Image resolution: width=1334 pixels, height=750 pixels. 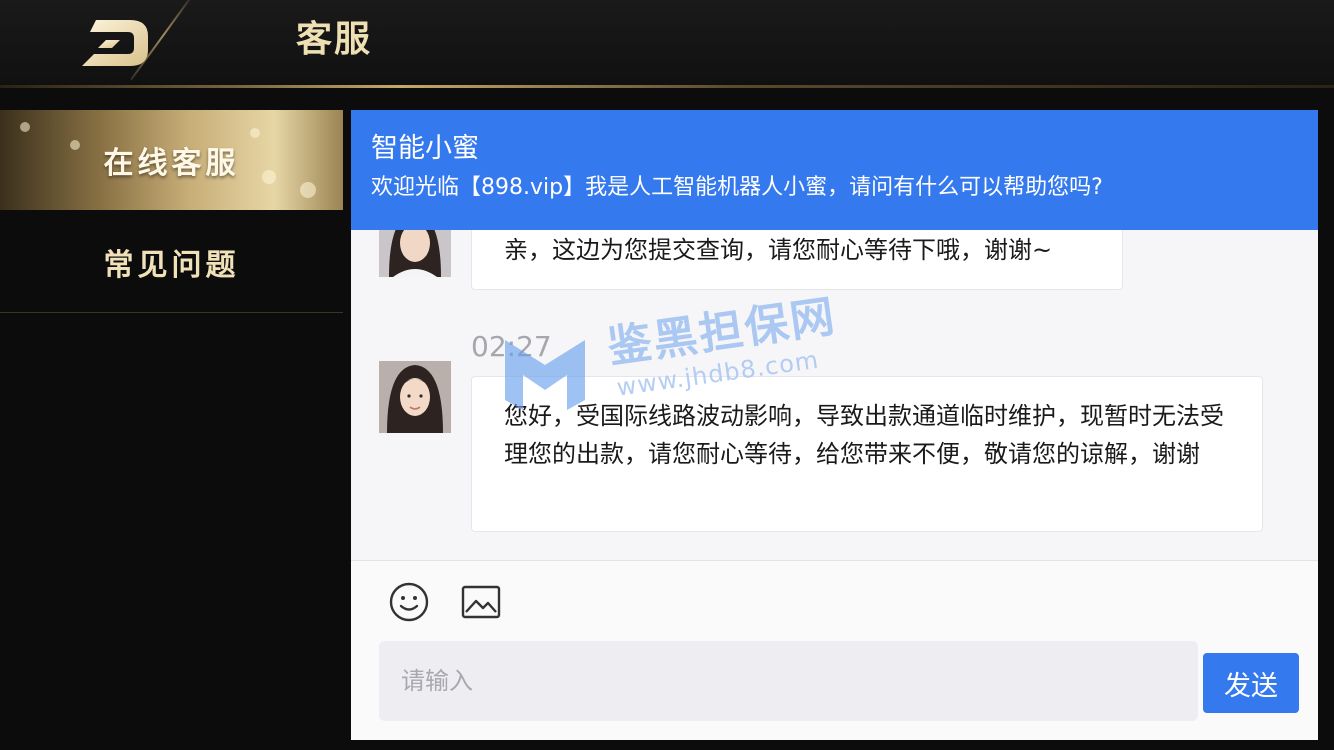 What do you see at coordinates (778, 250) in the screenshot?
I see `message-text: 亲，这边为您提交查询，请您耐心等待下哦，谢谢~` at bounding box center [778, 250].